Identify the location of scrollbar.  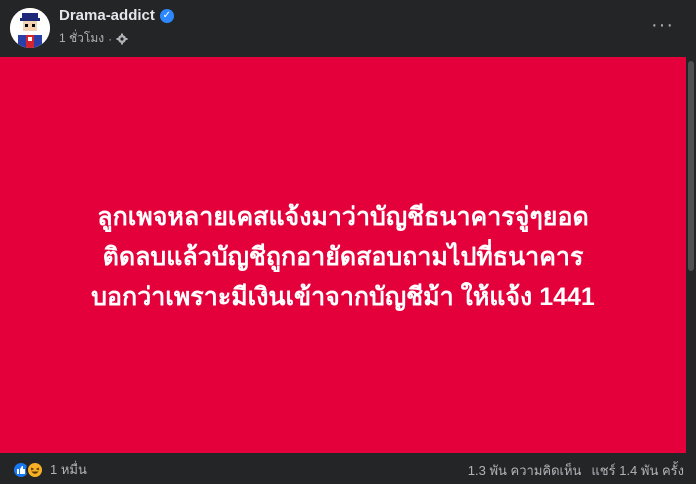
(691, 255).